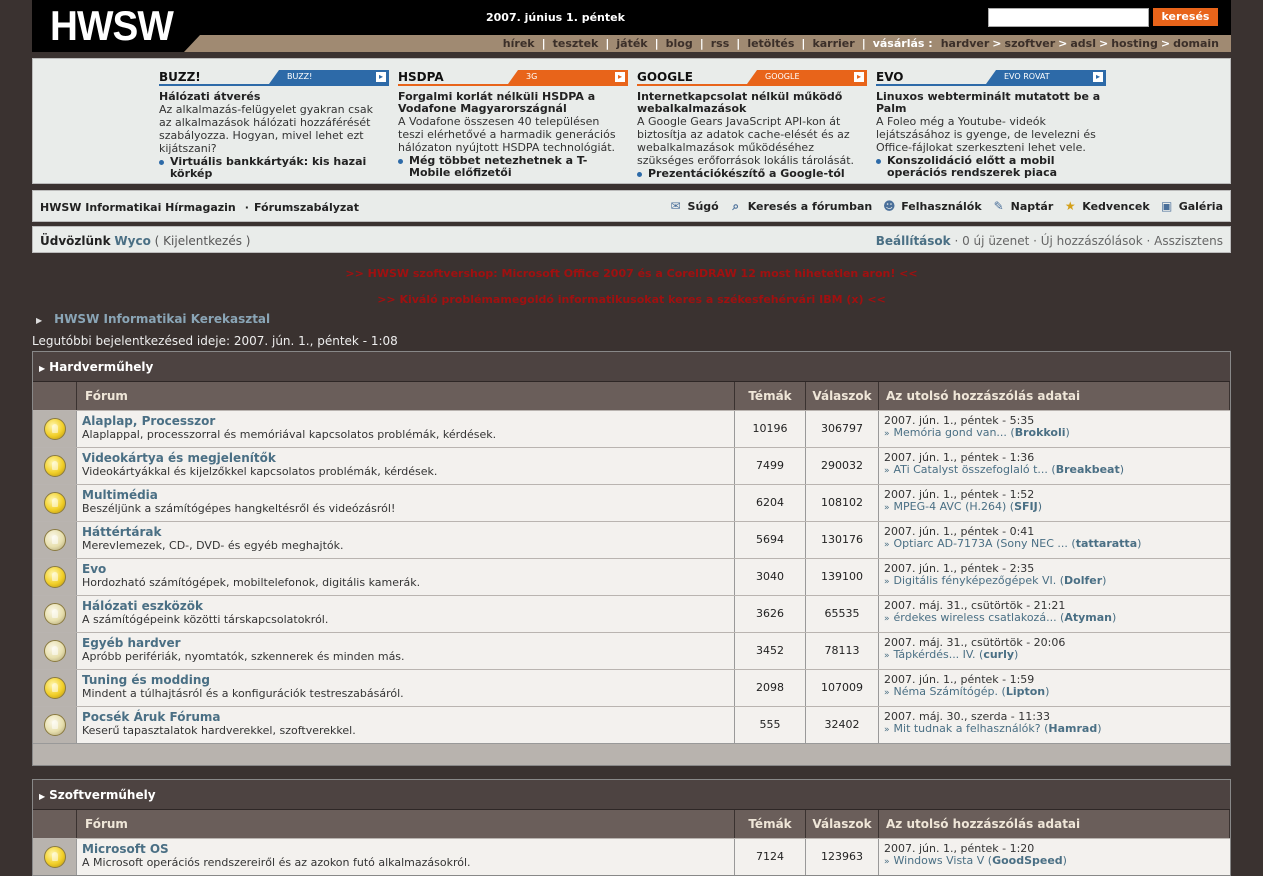 Image resolution: width=1263 pixels, height=876 pixels. Describe the element at coordinates (1040, 432) in the screenshot. I see `last-post-user-link: Brokkoli` at that location.